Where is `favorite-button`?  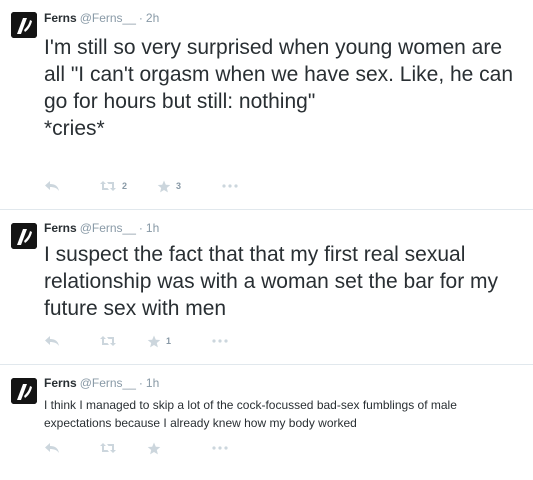 favorite-button is located at coordinates (156, 448).